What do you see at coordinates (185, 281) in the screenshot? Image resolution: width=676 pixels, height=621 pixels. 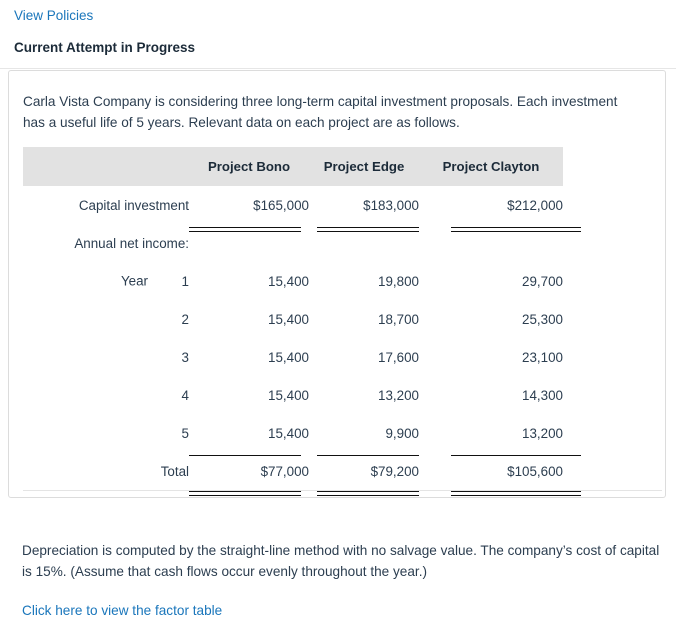 I see `year-number-label: 1` at bounding box center [185, 281].